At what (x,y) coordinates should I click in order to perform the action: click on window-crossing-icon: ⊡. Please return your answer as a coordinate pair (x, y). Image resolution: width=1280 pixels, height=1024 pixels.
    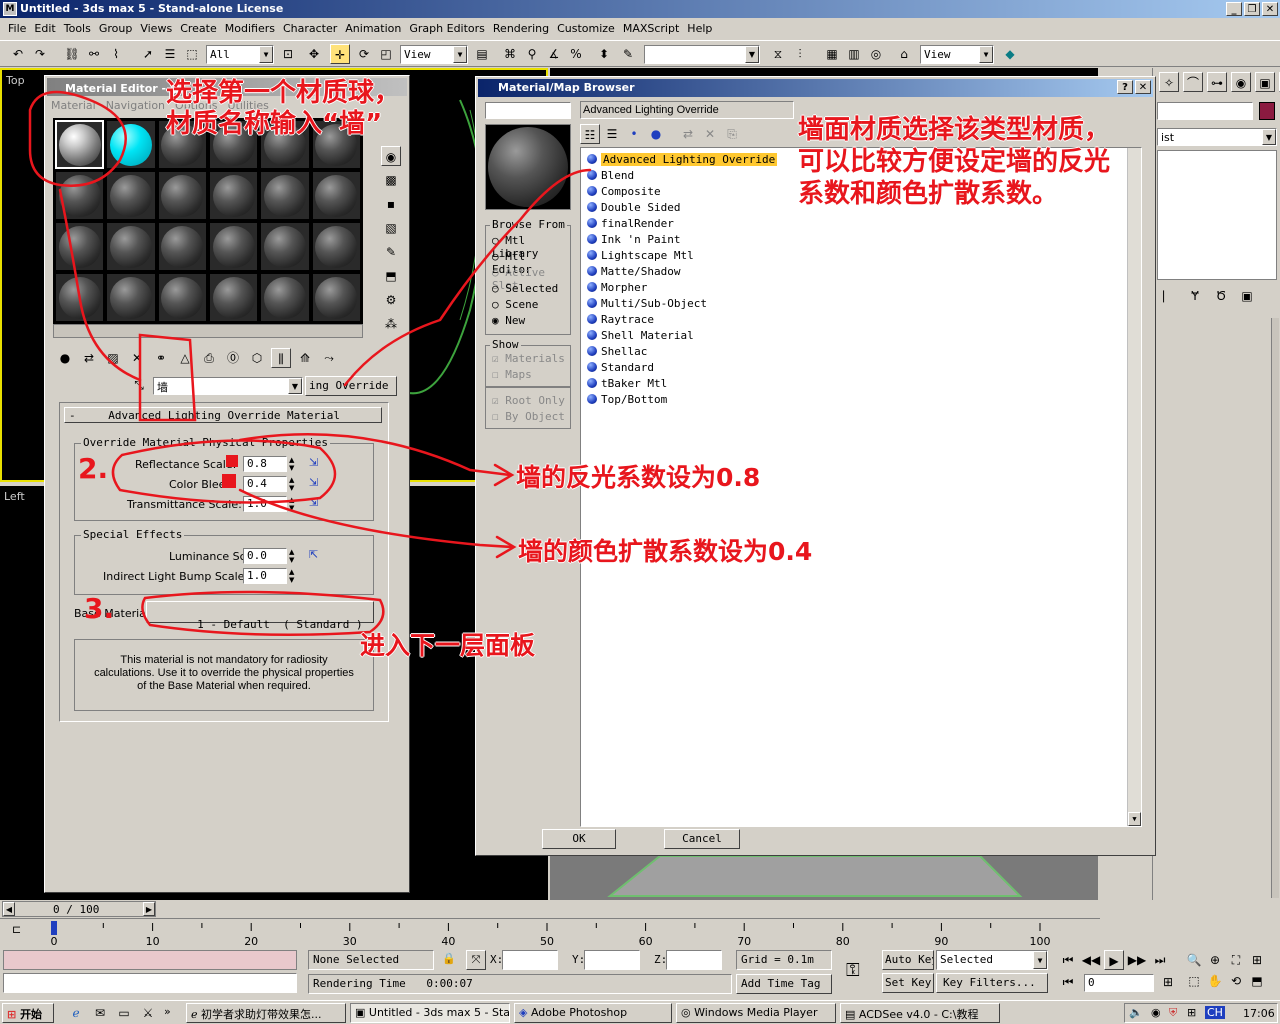
    Looking at the image, I should click on (288, 54).